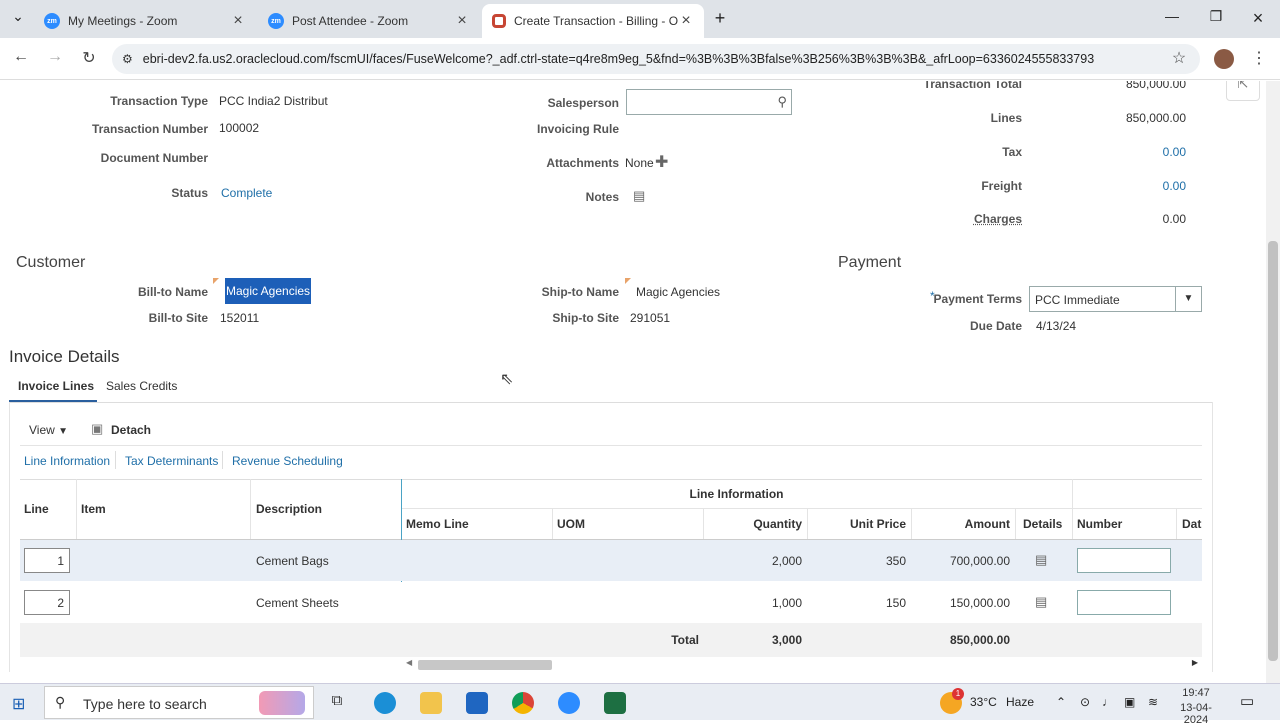 This screenshot has height=726, width=1280. I want to click on tab-sales-credits: Sales Credits, so click(141, 386).